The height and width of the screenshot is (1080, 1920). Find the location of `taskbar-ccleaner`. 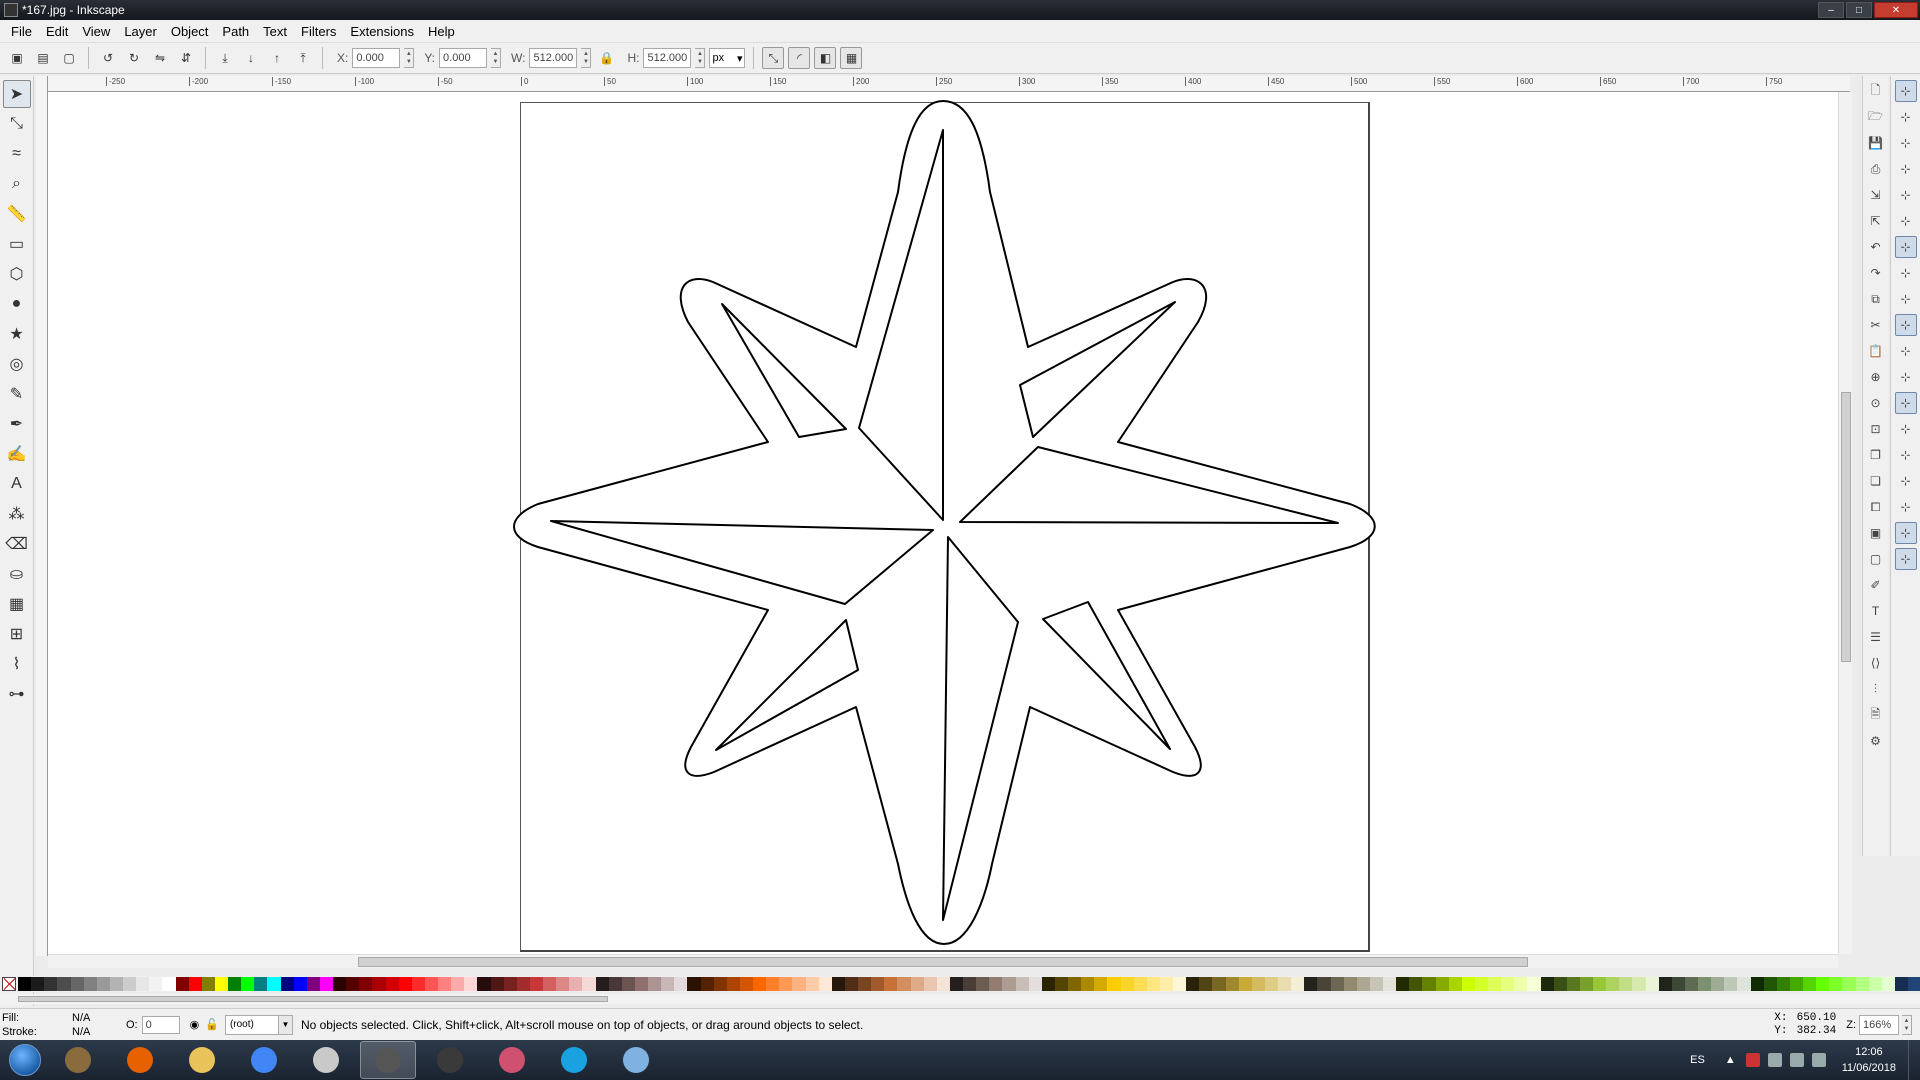

taskbar-ccleaner is located at coordinates (574, 1060).